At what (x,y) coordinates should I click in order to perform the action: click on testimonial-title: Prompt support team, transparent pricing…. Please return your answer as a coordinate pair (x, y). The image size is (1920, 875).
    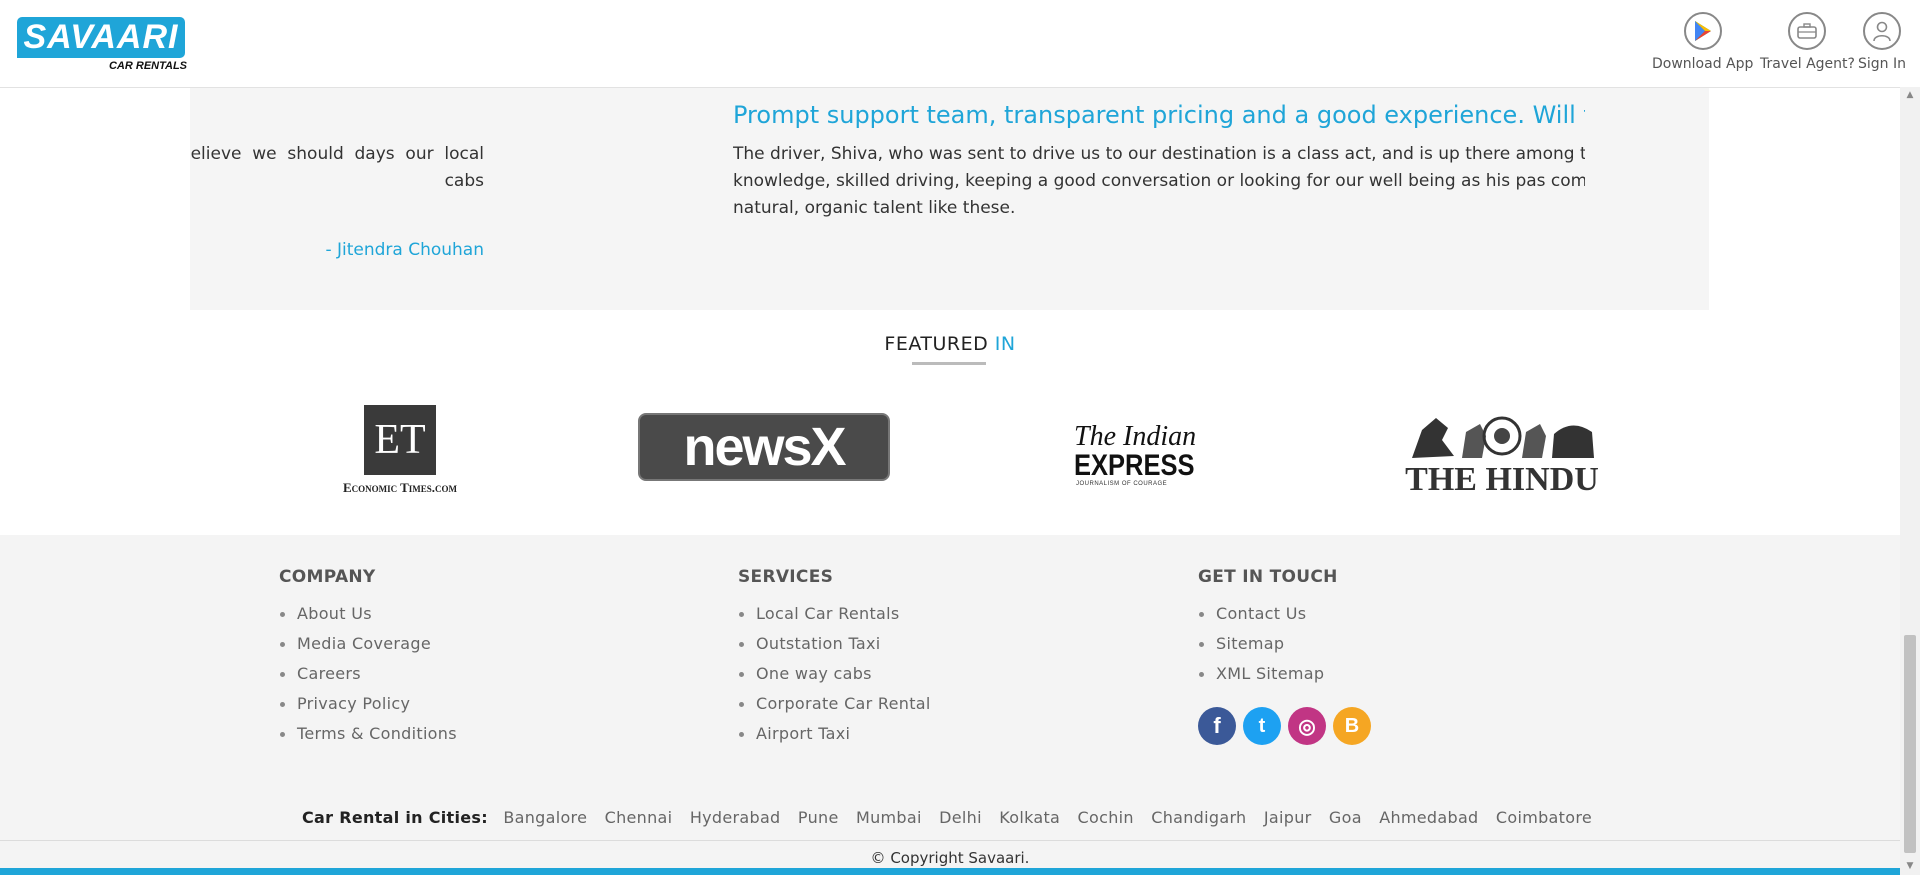
    Looking at the image, I should click on (1159, 115).